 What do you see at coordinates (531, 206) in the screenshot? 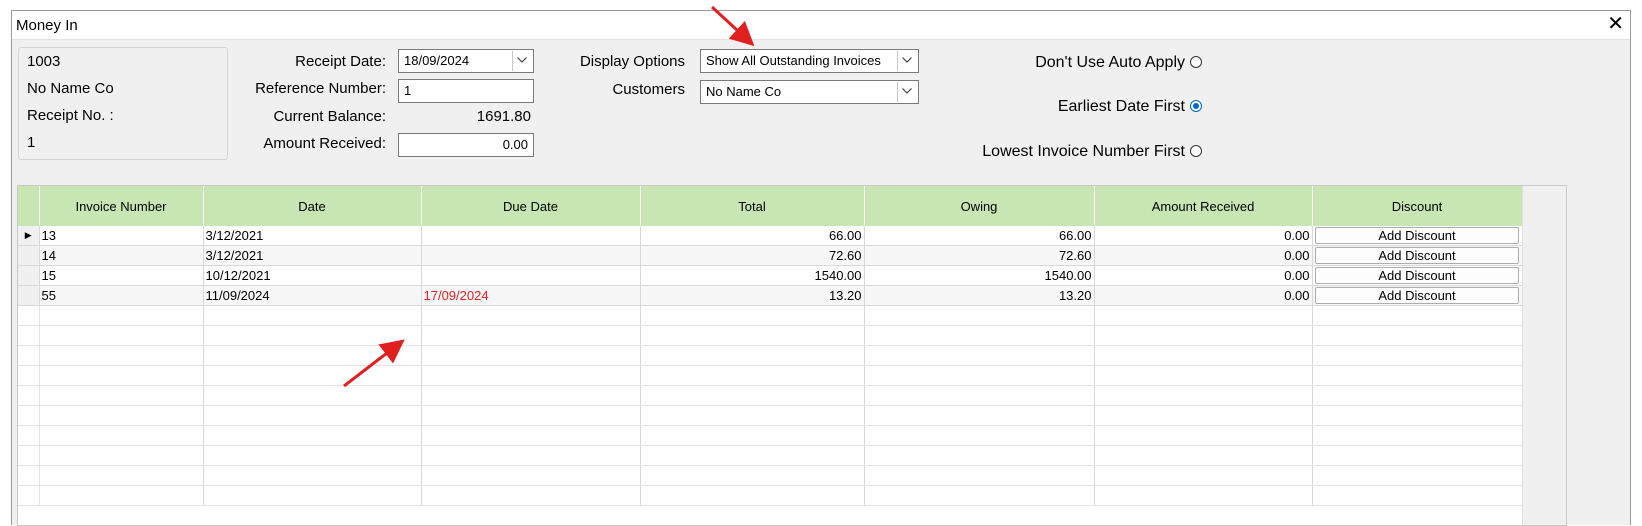
I see `column-header-due-date: Due Date` at bounding box center [531, 206].